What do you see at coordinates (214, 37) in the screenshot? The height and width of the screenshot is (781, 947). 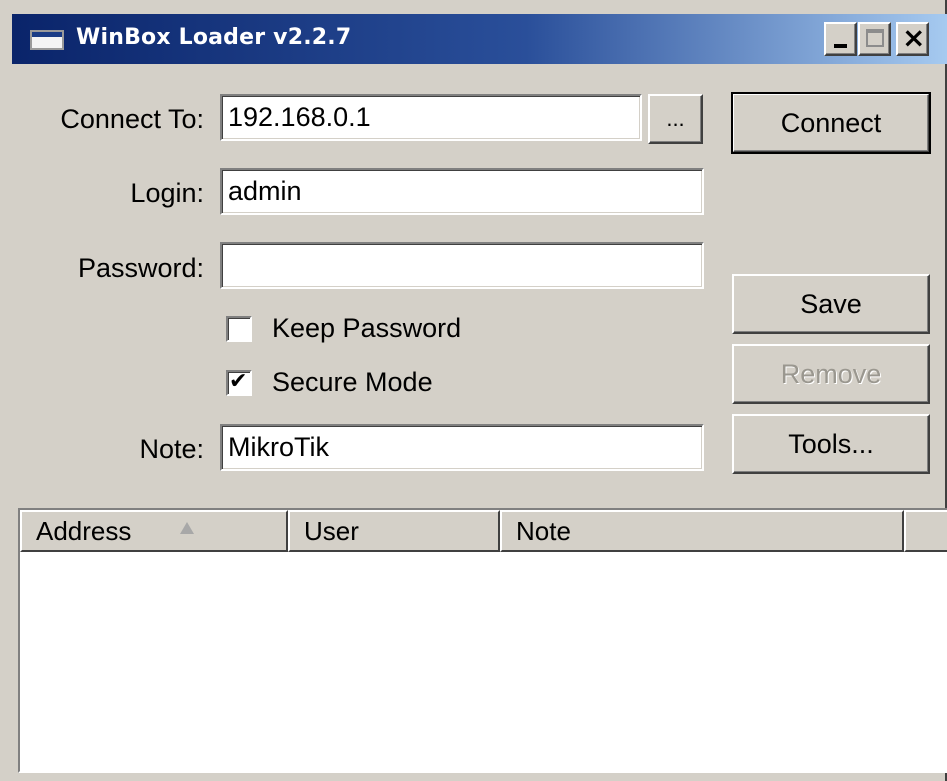 I see `window-title: WinBox Loader v2.2.7` at bounding box center [214, 37].